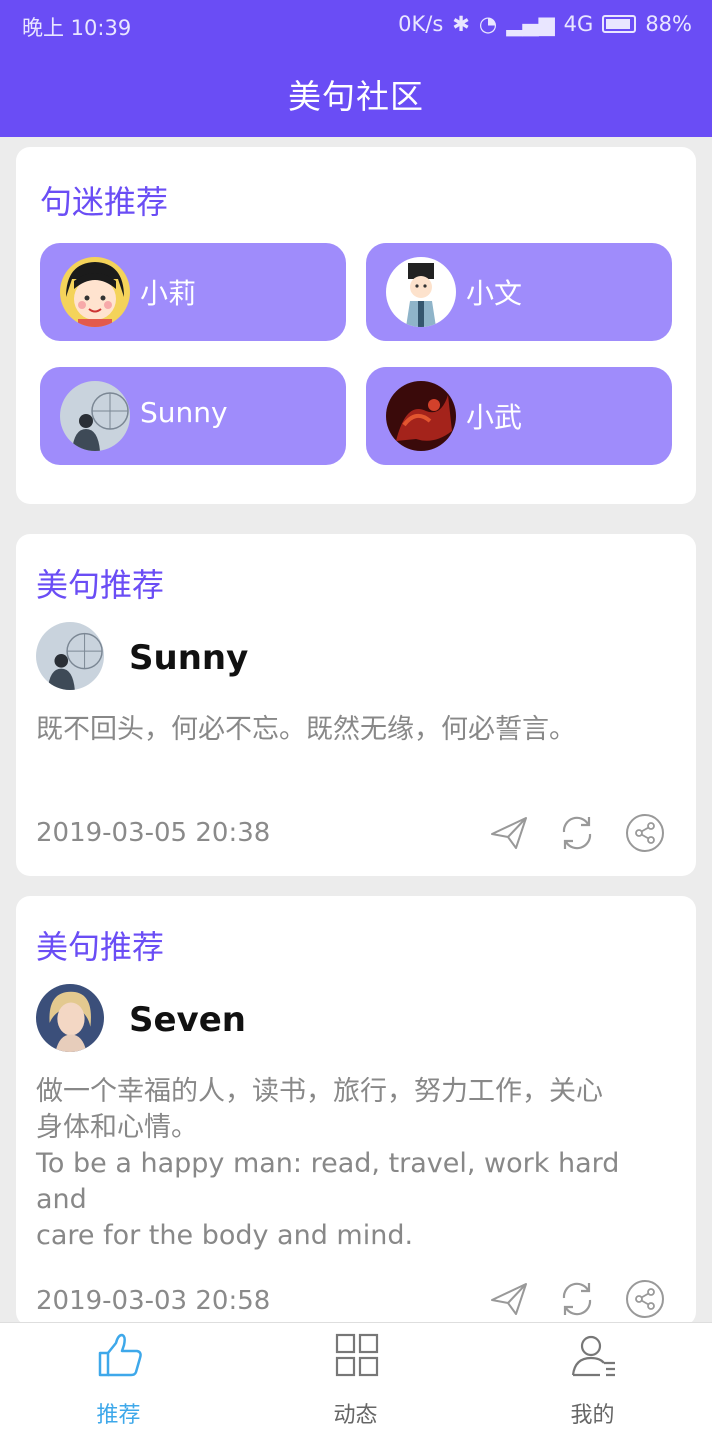 The width and height of the screenshot is (712, 1433). What do you see at coordinates (357, 1355) in the screenshot?
I see `grid-icon` at bounding box center [357, 1355].